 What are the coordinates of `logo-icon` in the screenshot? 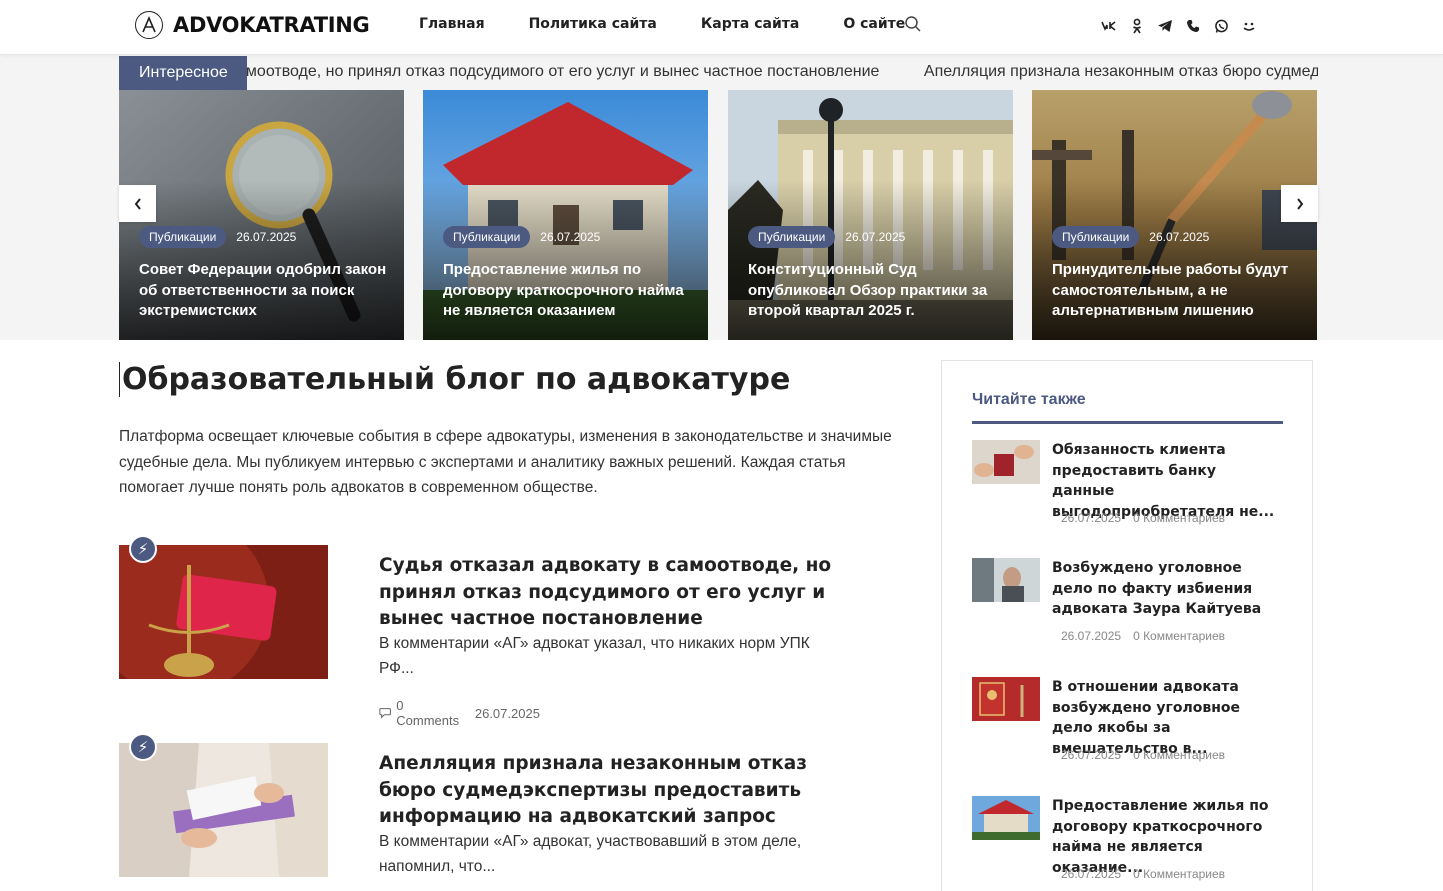 It's located at (149, 25).